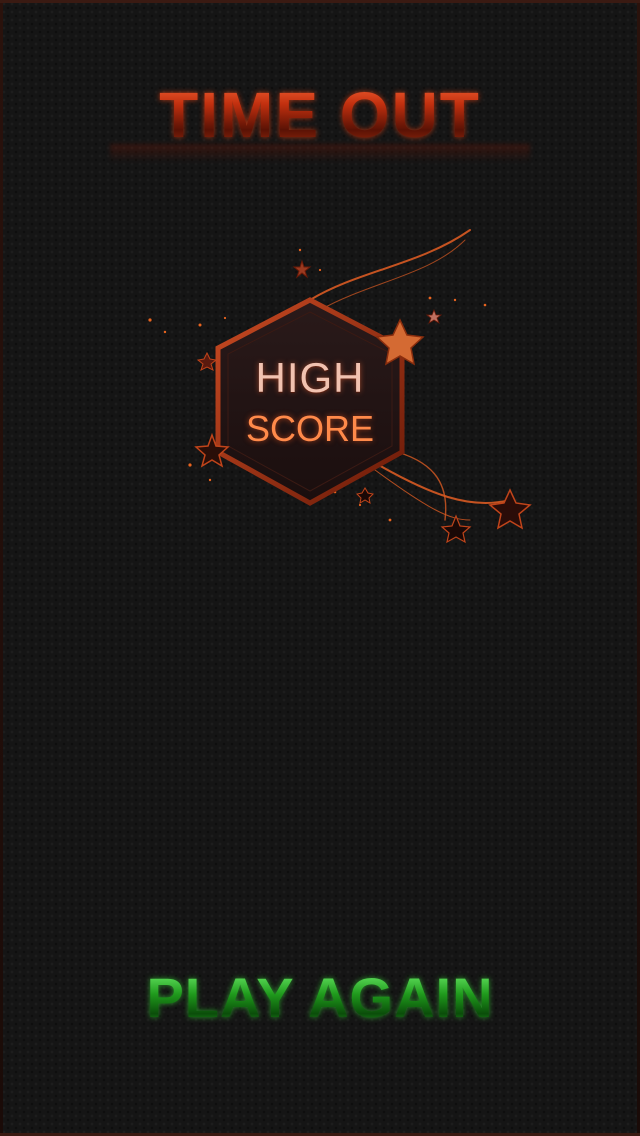 The height and width of the screenshot is (1136, 640). What do you see at coordinates (310, 377) in the screenshot?
I see `high-score-line1: HIGH` at bounding box center [310, 377].